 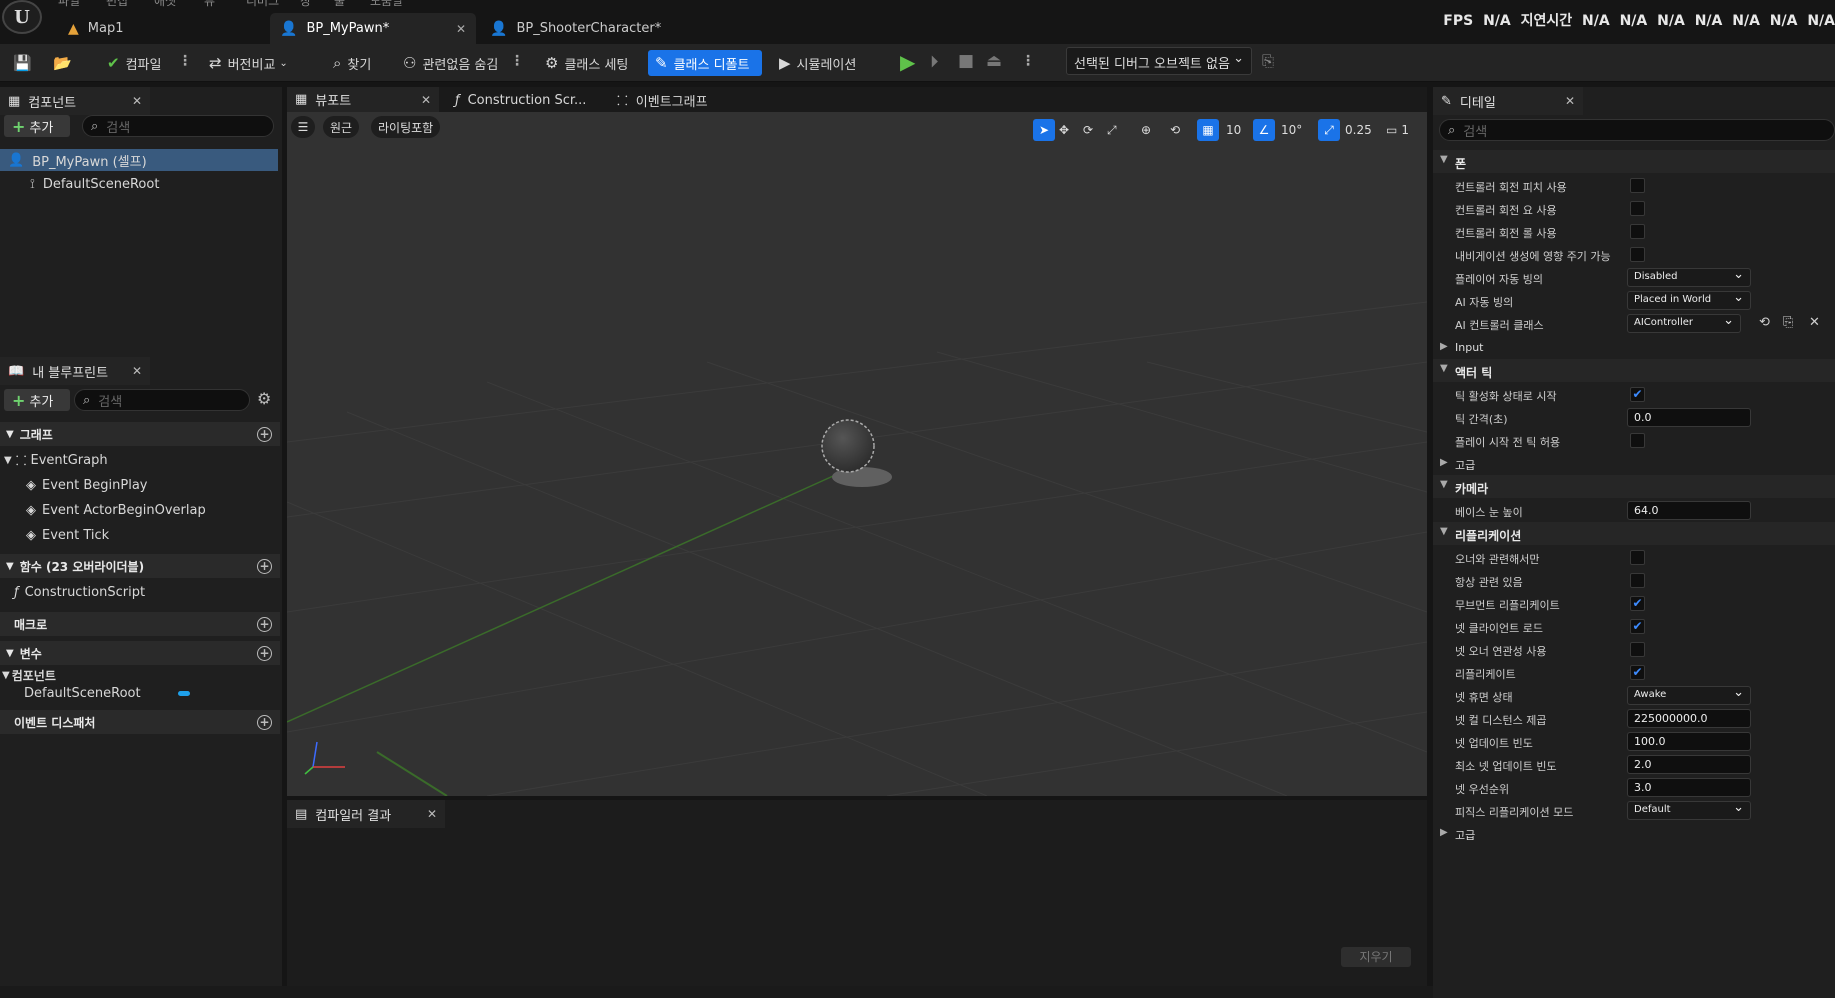 What do you see at coordinates (450, 63) in the screenshot?
I see `hide-unrelated-button: ⚇ 관련없음 숨김` at bounding box center [450, 63].